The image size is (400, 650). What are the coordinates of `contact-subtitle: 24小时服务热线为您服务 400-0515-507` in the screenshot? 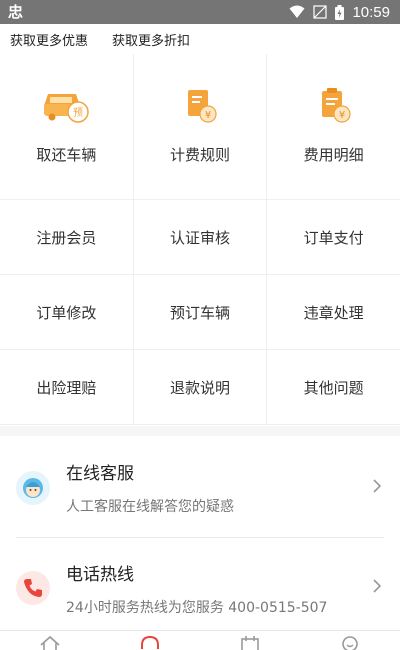 It's located at (197, 607).